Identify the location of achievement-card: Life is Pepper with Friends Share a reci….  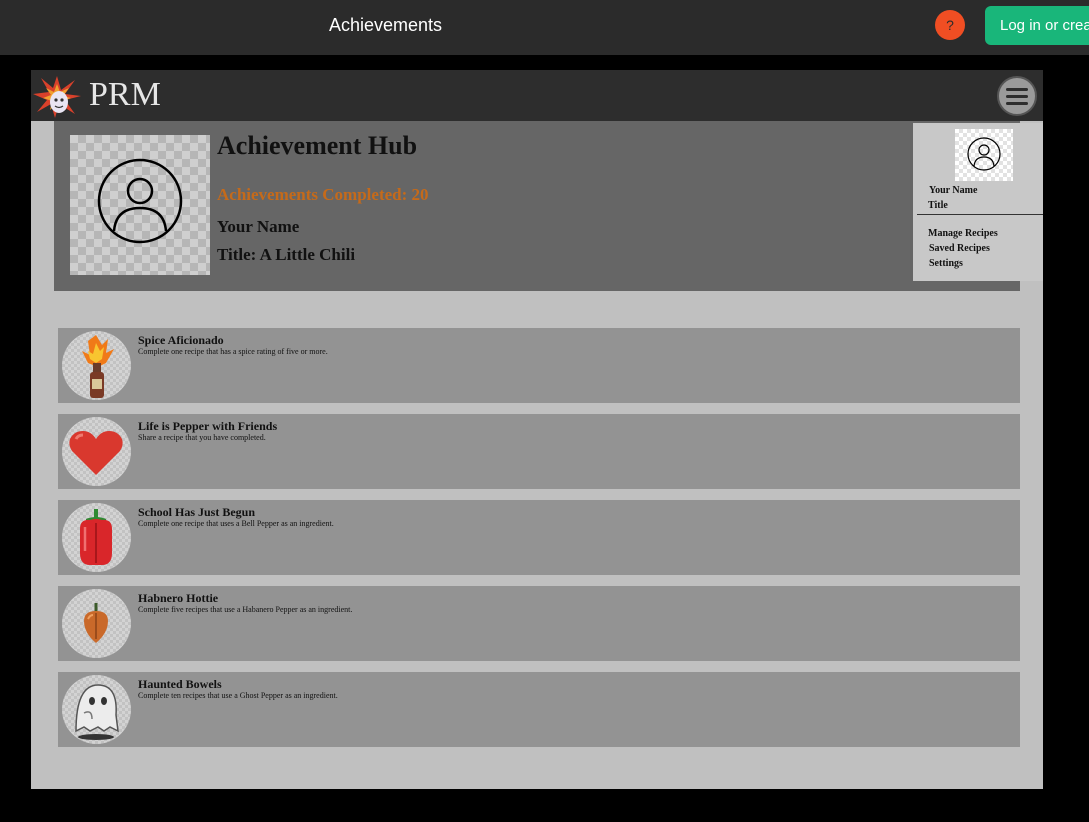
(539, 451).